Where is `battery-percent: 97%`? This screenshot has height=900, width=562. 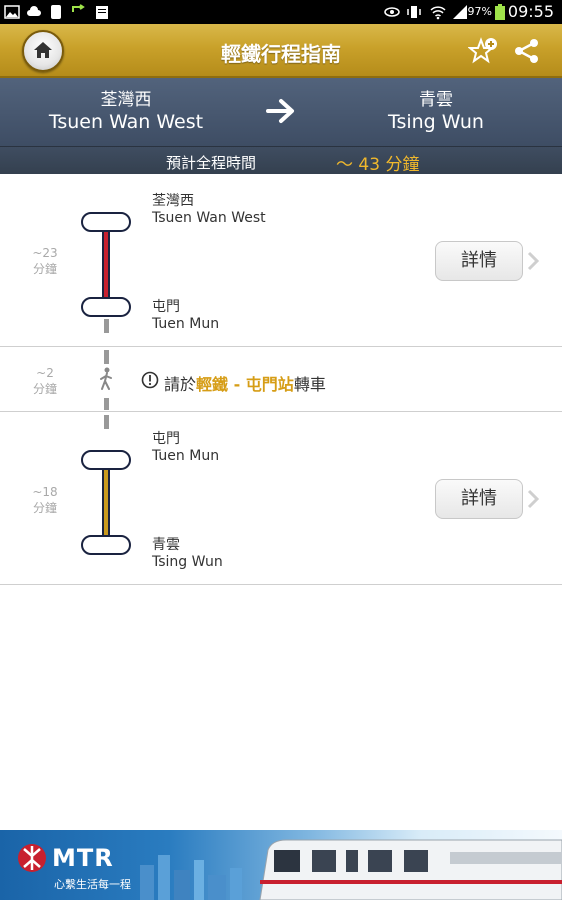 battery-percent: 97% is located at coordinates (479, 11).